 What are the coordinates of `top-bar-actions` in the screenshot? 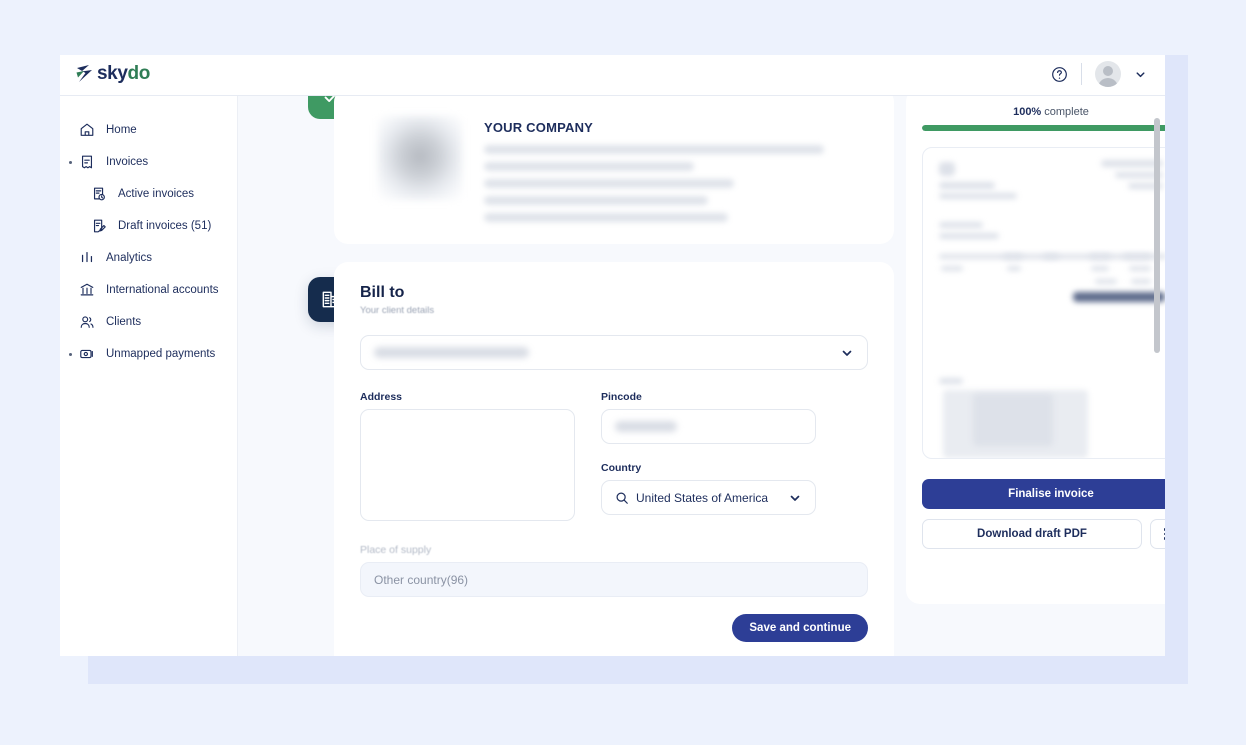 It's located at (1099, 74).